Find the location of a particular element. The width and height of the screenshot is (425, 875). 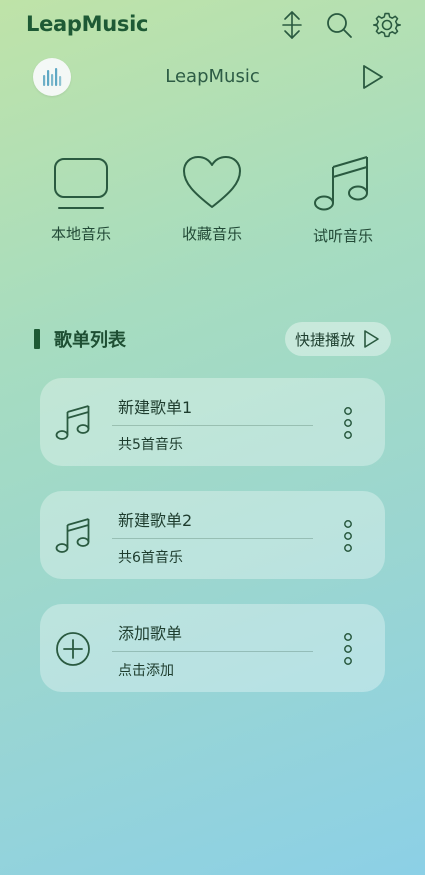

heart-icon is located at coordinates (212, 182).